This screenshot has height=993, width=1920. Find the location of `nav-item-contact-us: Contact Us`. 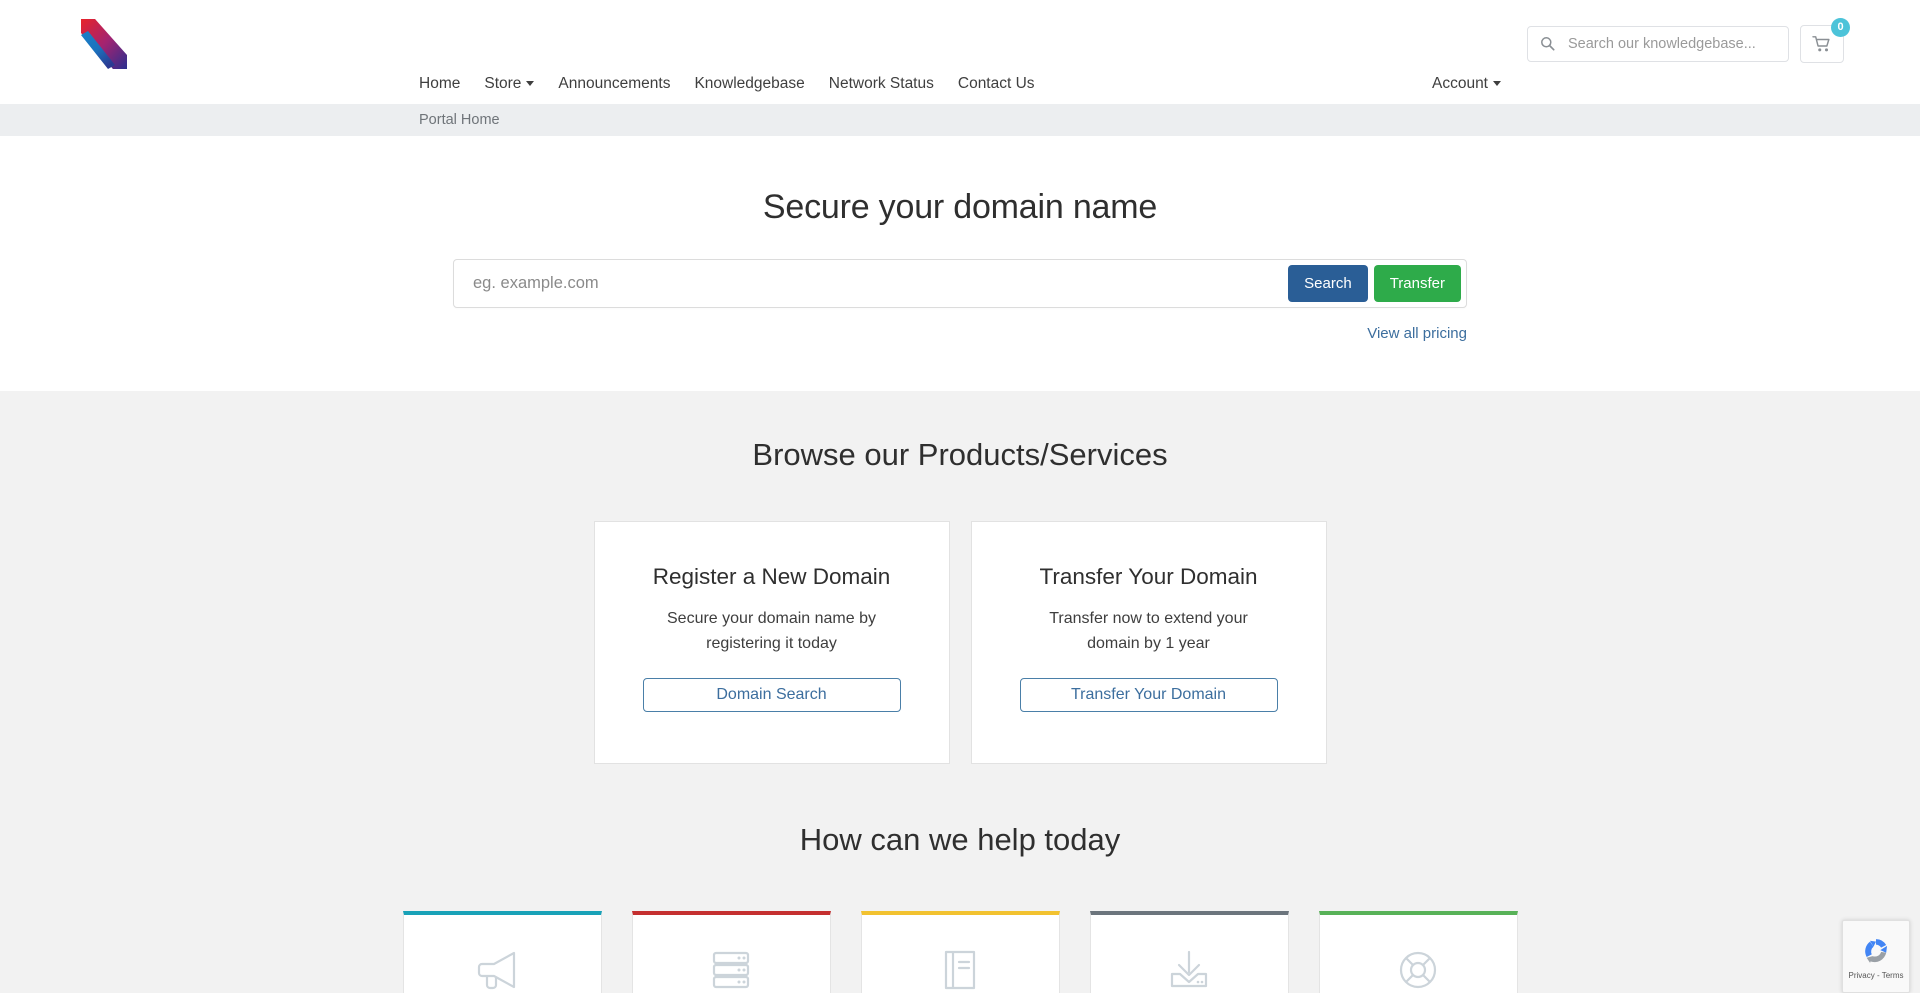

nav-item-contact-us: Contact Us is located at coordinates (996, 83).